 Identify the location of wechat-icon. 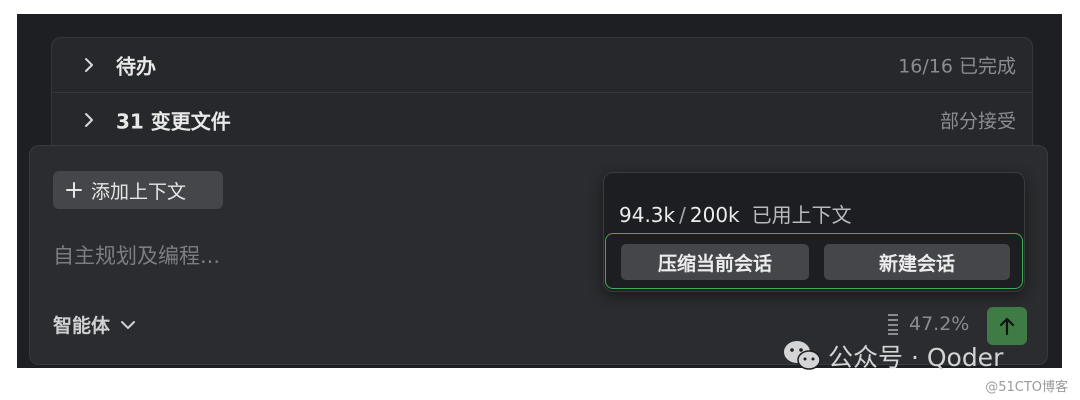
(802, 355).